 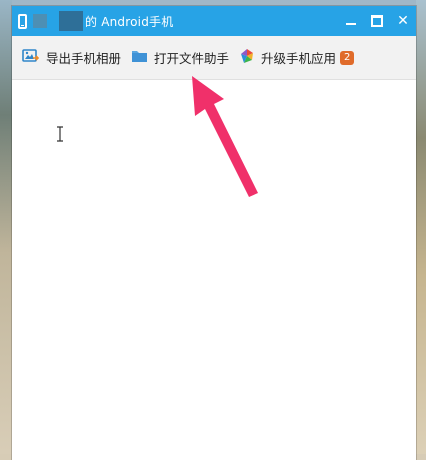 I want to click on export-photos-label: 导出手机相册, so click(x=84, y=58).